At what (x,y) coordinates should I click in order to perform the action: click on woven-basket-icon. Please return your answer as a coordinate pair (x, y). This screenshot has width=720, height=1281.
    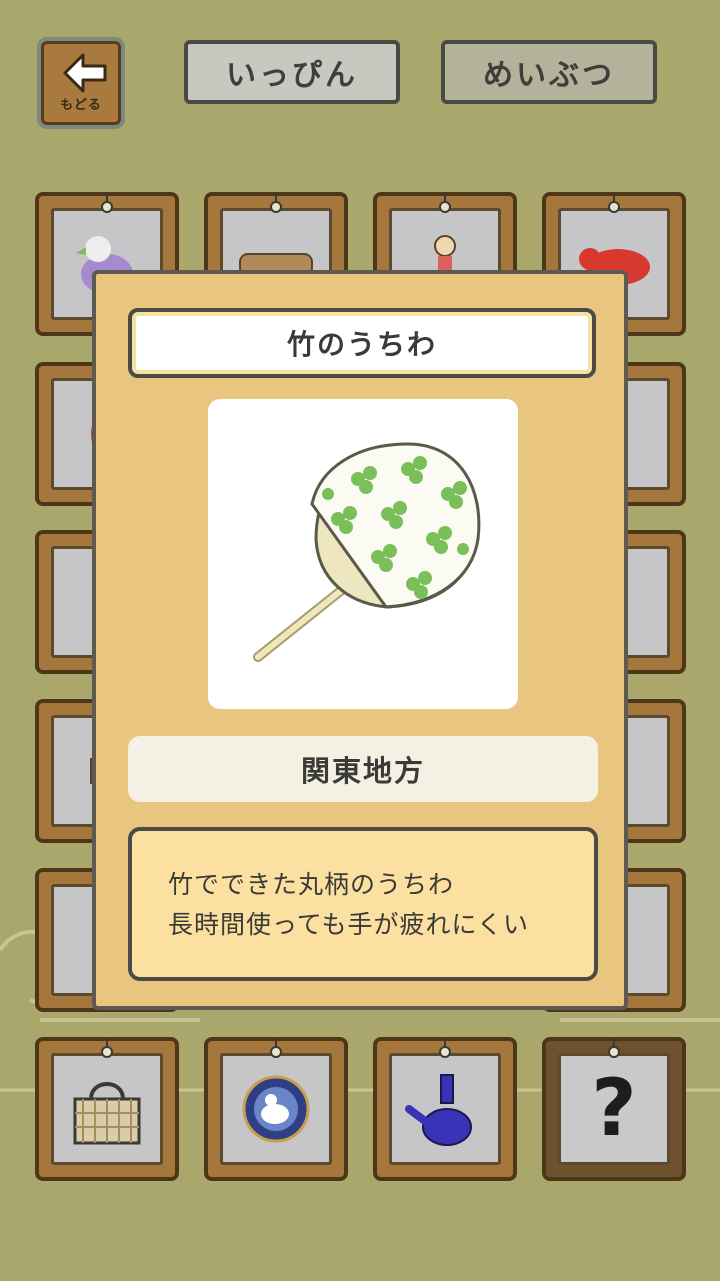
    Looking at the image, I should click on (107, 1109).